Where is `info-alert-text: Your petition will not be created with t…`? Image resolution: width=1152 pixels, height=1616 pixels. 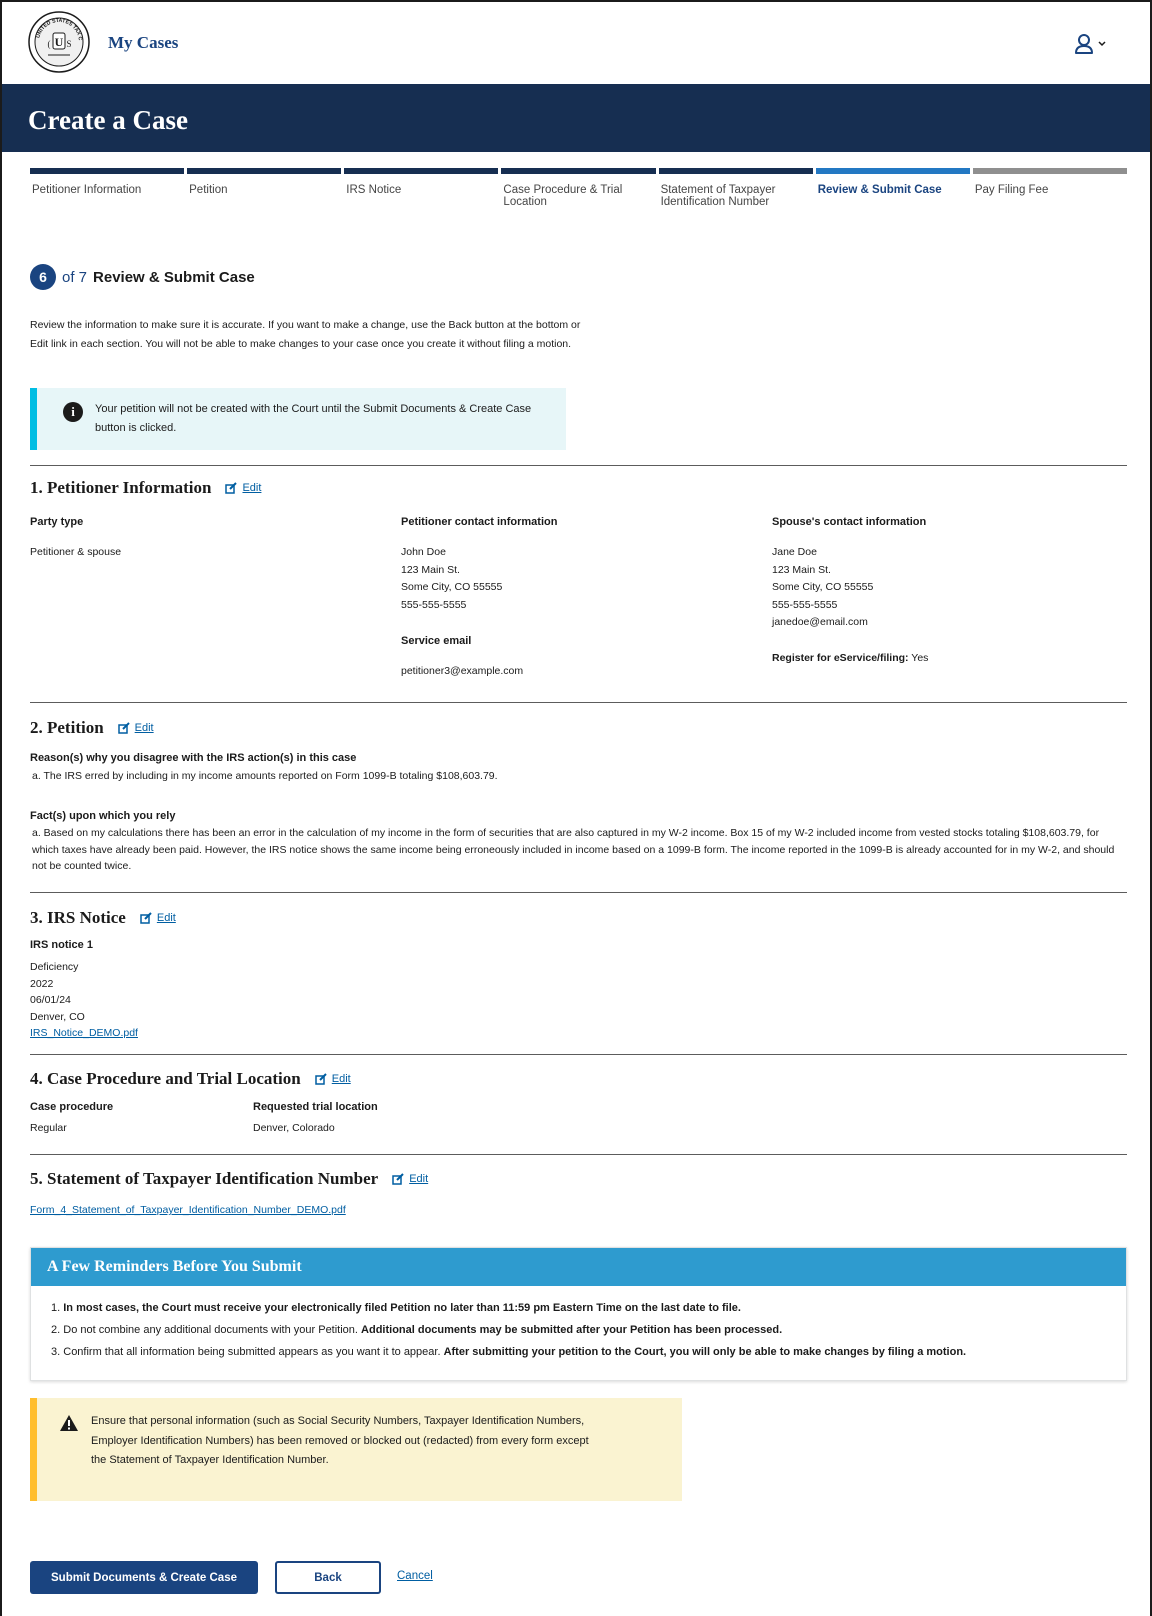
info-alert-text: Your petition will not be created with t… is located at coordinates (313, 418).